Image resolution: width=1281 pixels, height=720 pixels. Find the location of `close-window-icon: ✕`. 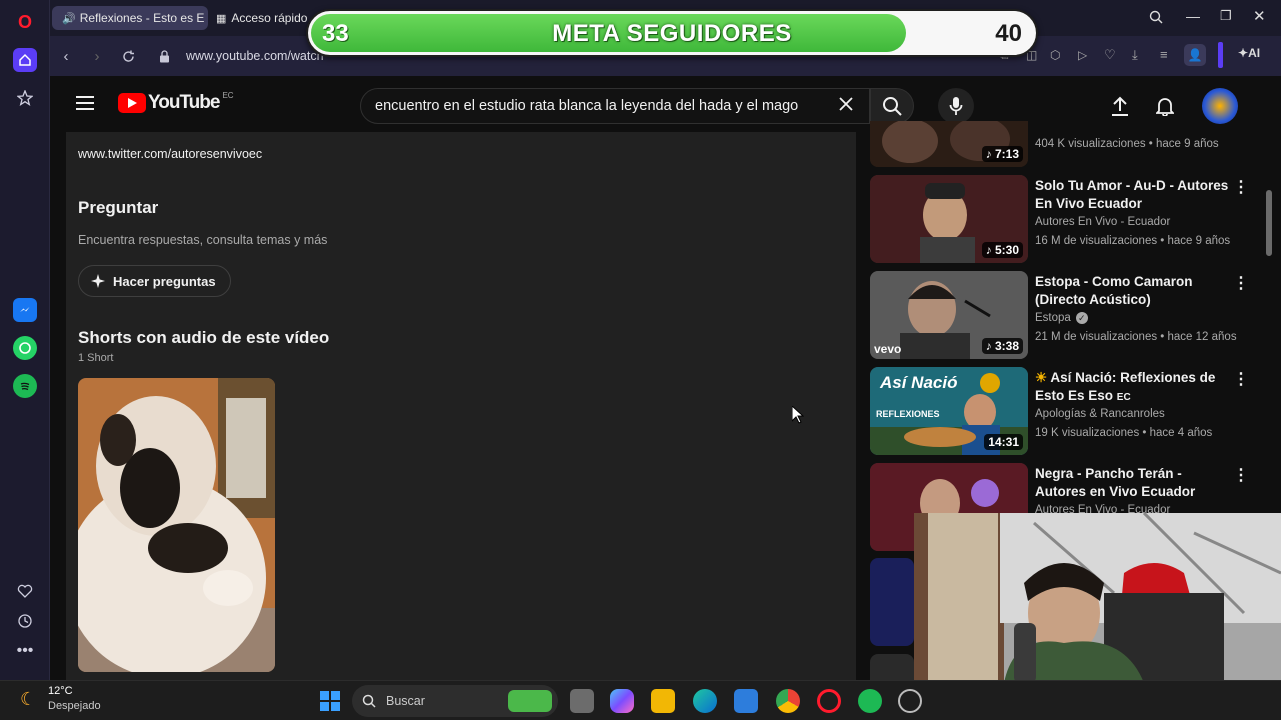

close-window-icon: ✕ is located at coordinates (1259, 16).